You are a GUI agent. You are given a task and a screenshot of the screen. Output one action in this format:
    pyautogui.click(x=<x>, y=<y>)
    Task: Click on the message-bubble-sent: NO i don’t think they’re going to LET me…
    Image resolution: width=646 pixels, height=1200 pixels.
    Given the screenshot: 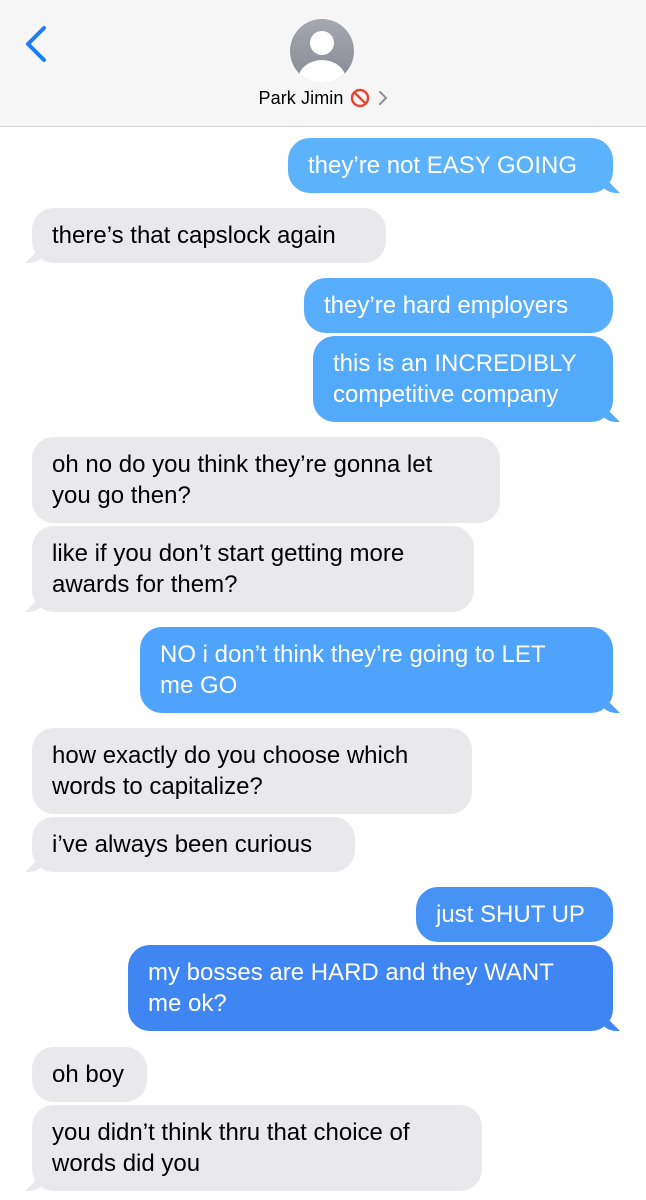 What is the action you would take?
    pyautogui.click(x=376, y=670)
    